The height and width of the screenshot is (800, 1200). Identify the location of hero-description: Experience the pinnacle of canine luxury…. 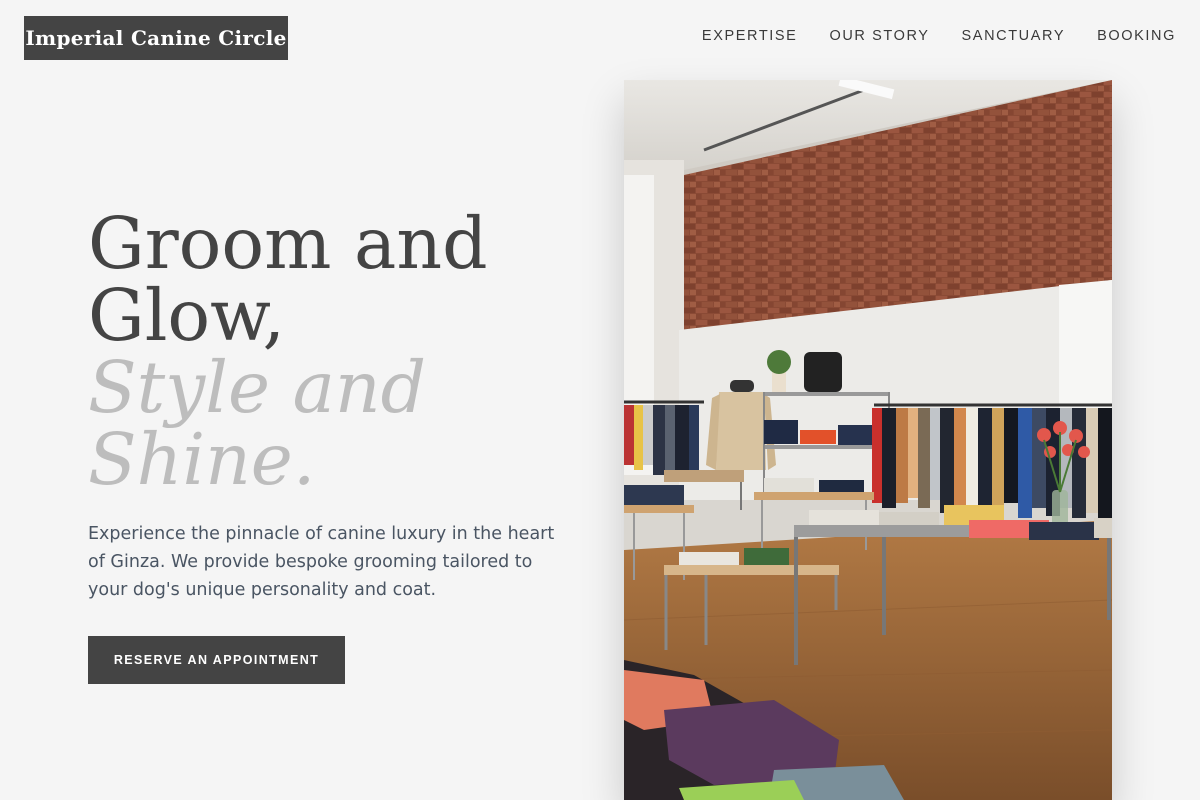
(321, 562).